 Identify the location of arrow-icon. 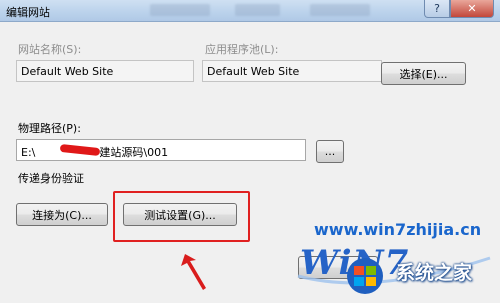
(193, 272).